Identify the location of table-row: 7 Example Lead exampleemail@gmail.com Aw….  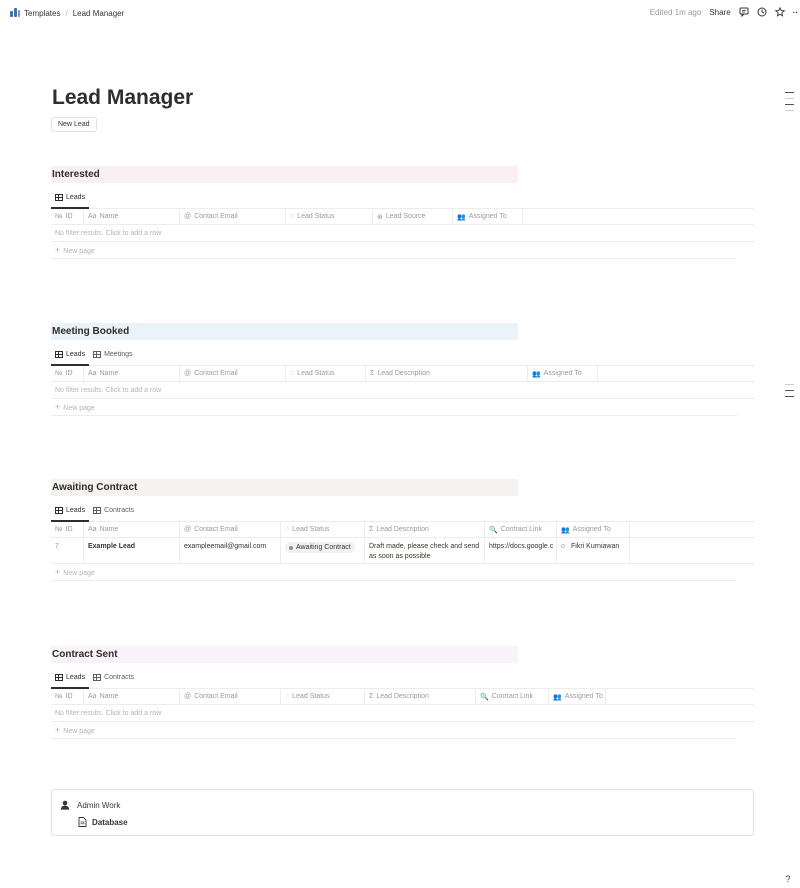
(402, 551).